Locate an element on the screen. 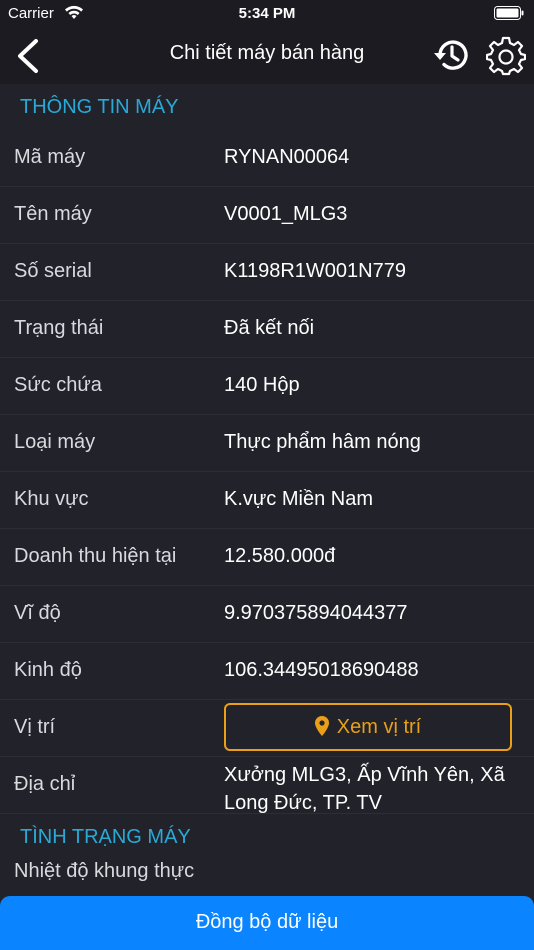 This screenshot has height=950, width=534. info-row-latitude: Vĩ độ 9.970375894044377 is located at coordinates (267, 614).